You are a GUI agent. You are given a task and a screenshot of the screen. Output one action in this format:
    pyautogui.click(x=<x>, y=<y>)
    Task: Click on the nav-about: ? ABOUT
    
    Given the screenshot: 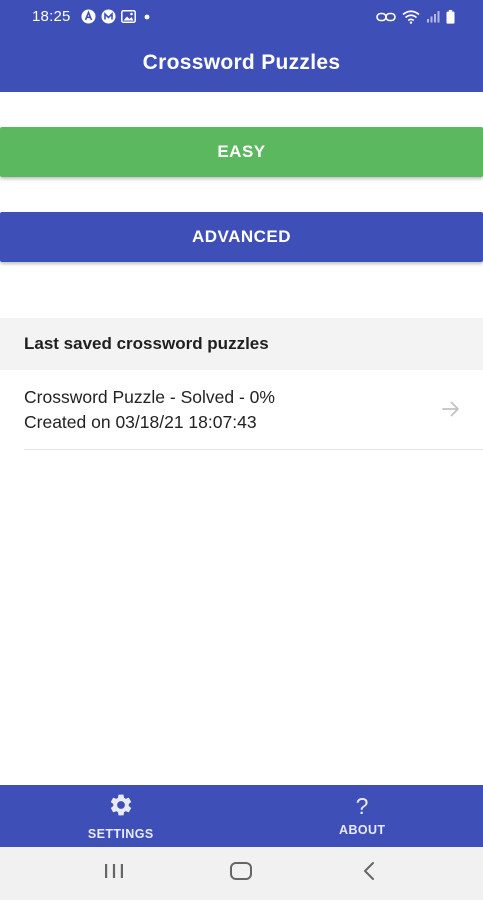 What is the action you would take?
    pyautogui.click(x=362, y=816)
    